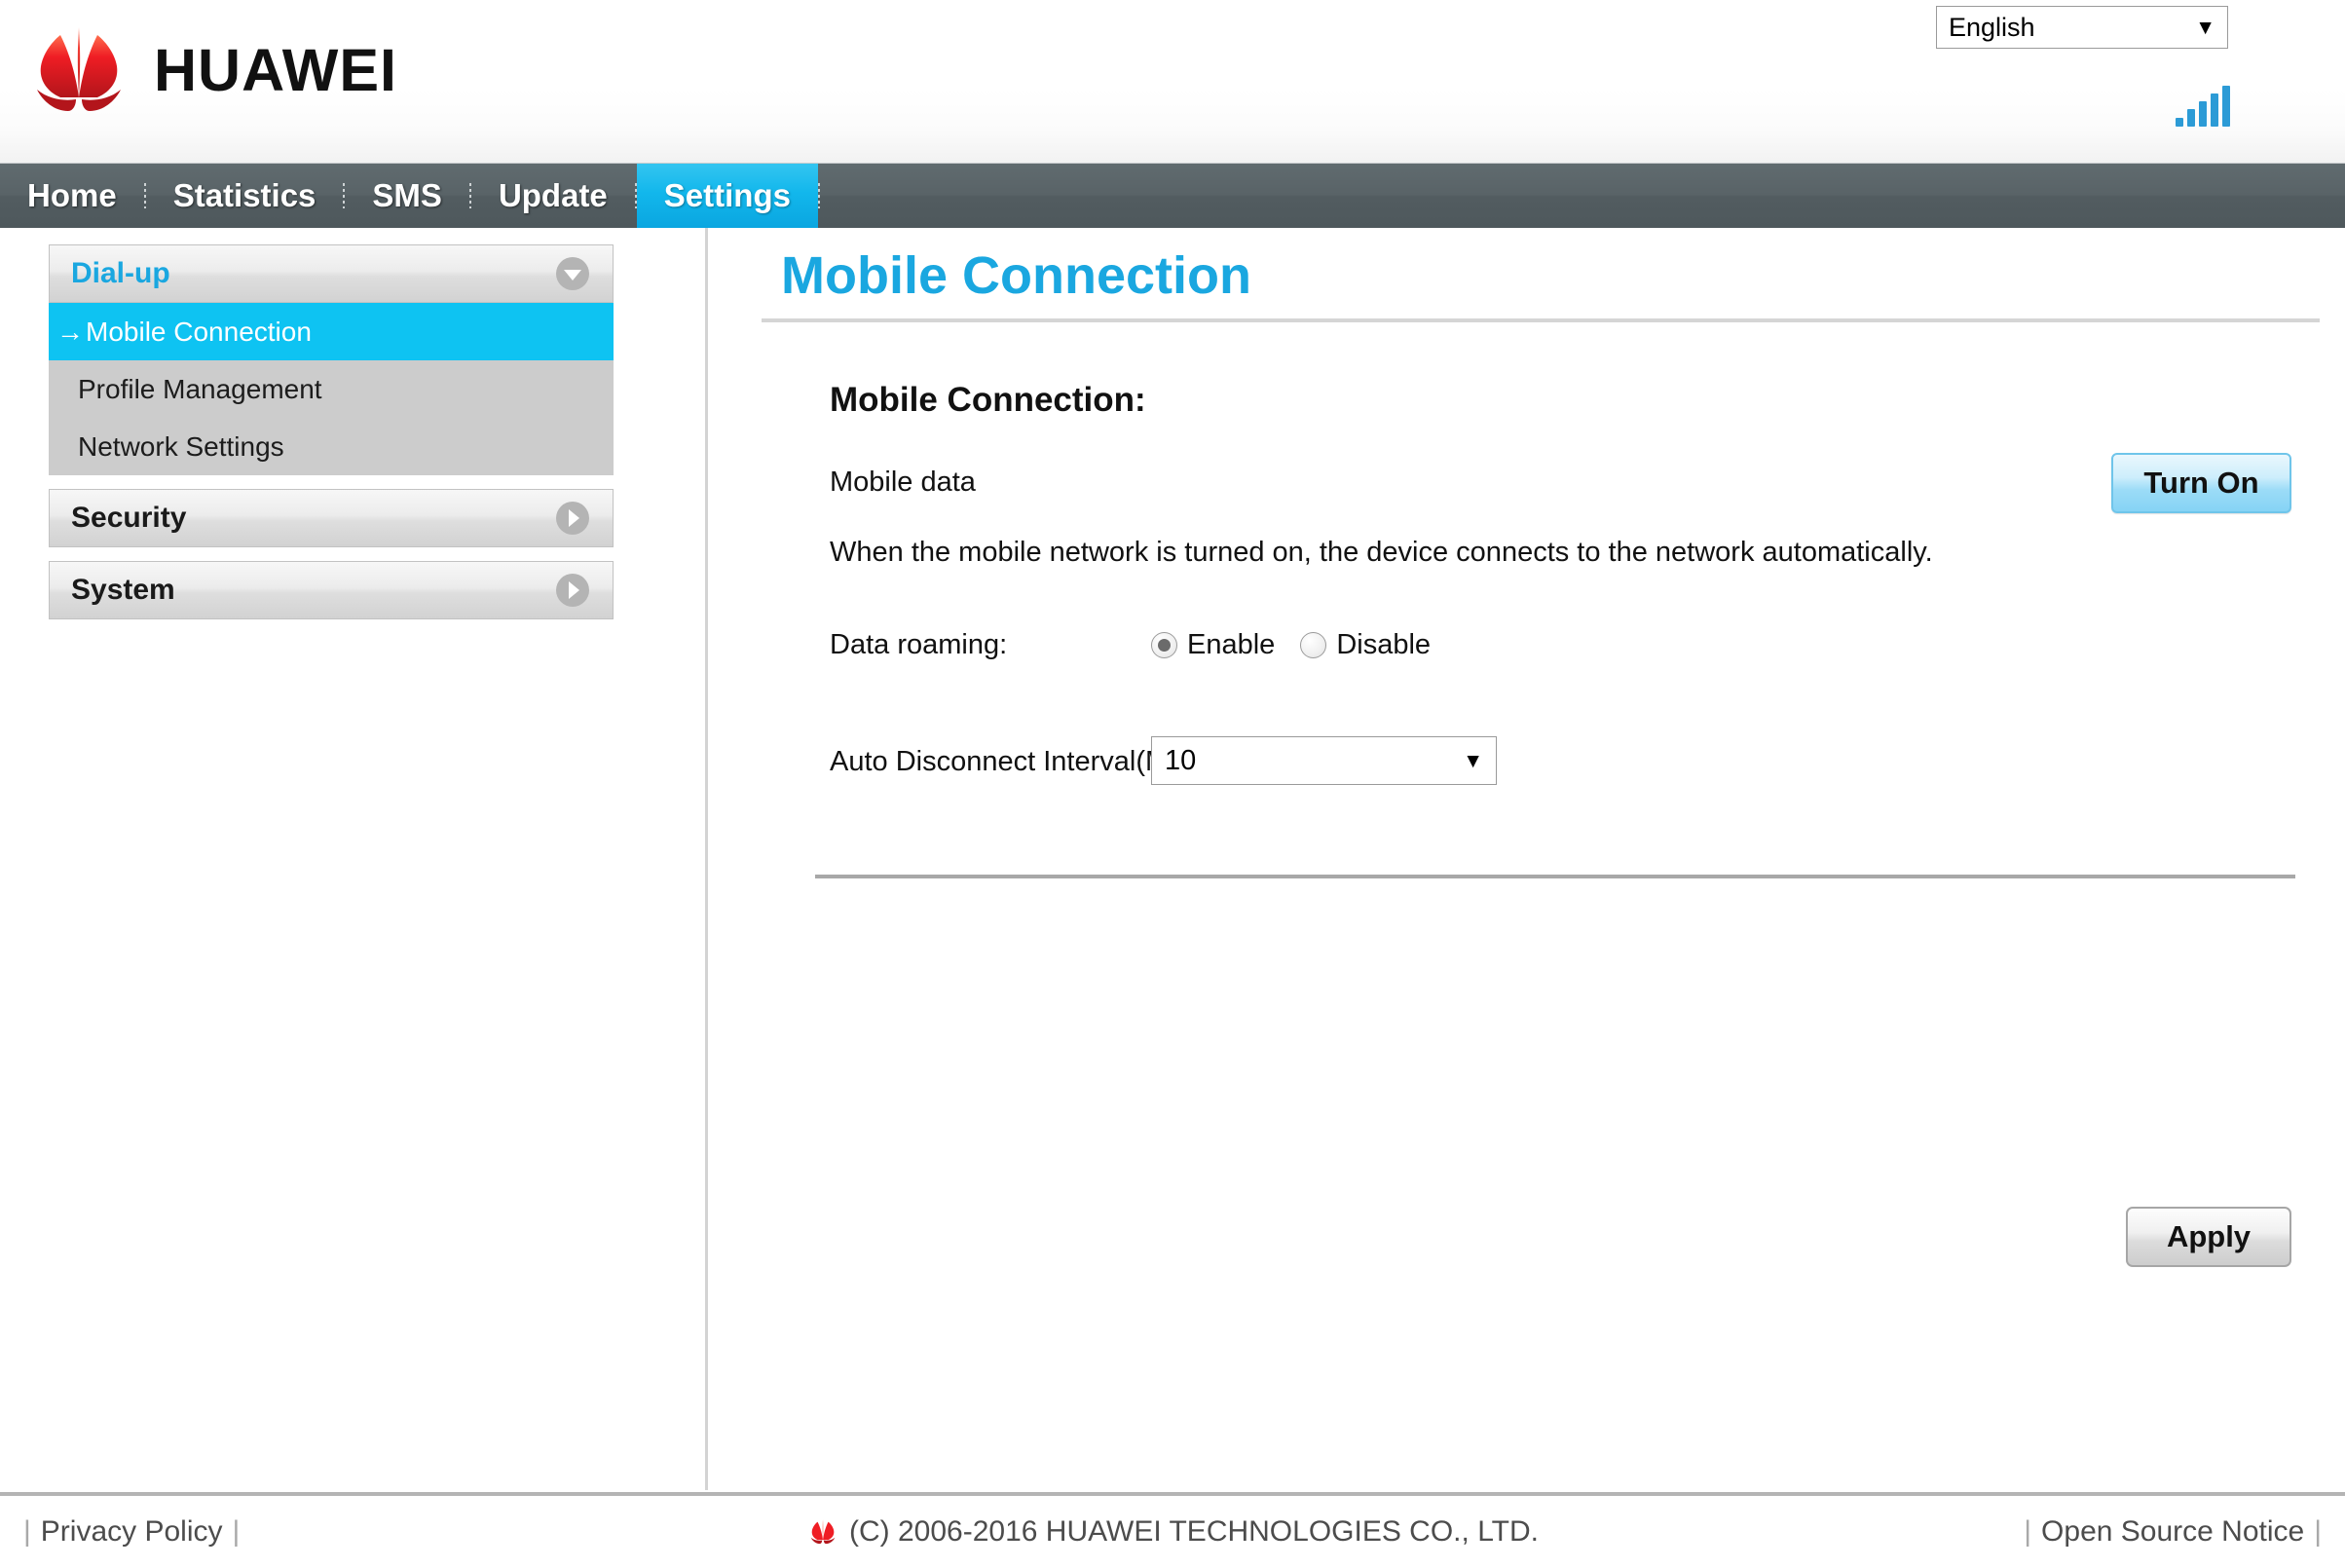  Describe the element at coordinates (1587, 761) in the screenshot. I see `auto-disconnect-row: Auto Disconnect Interval(Min): 10 ▼` at that location.